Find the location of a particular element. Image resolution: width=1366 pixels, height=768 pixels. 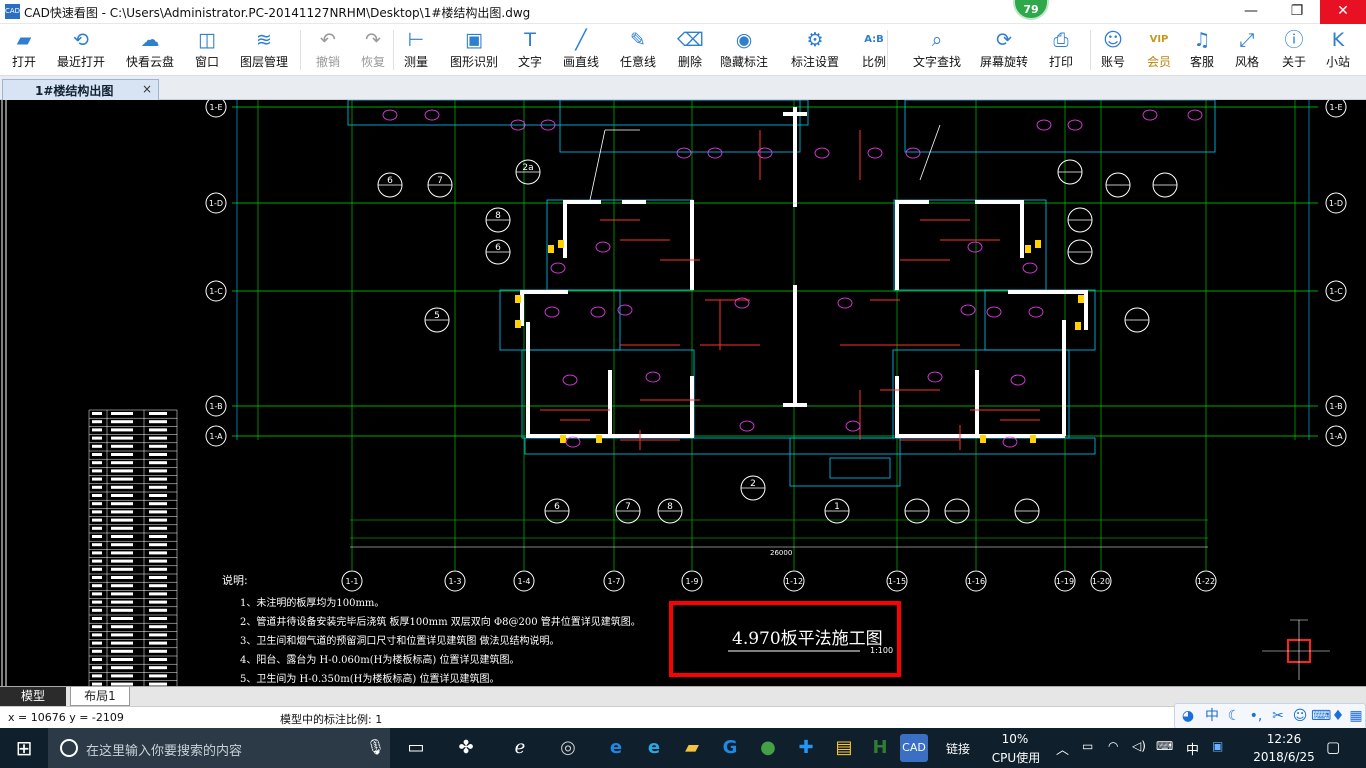

edge-icon: e is located at coordinates (616, 748).